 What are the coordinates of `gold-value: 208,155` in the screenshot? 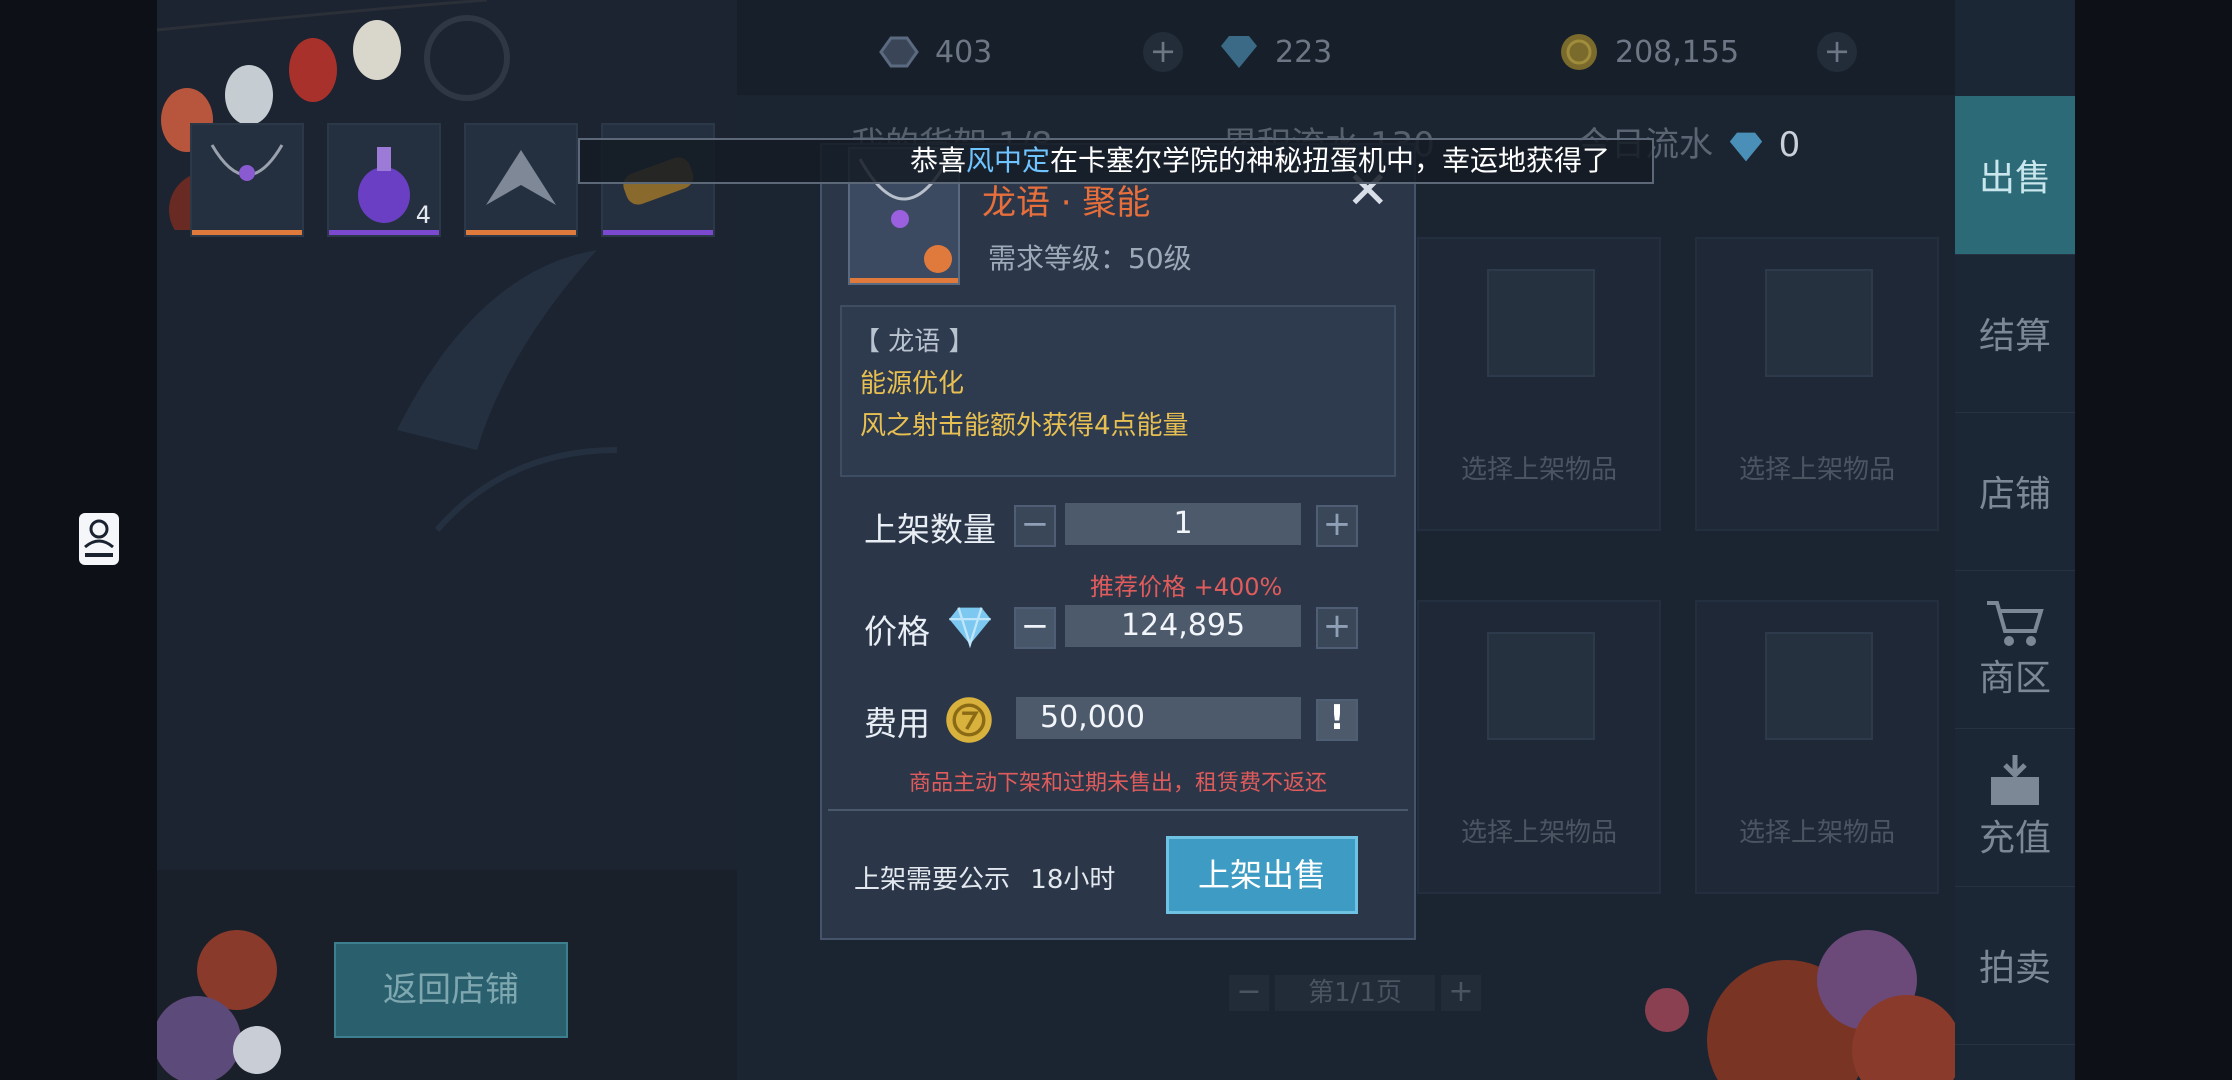 It's located at (1677, 52).